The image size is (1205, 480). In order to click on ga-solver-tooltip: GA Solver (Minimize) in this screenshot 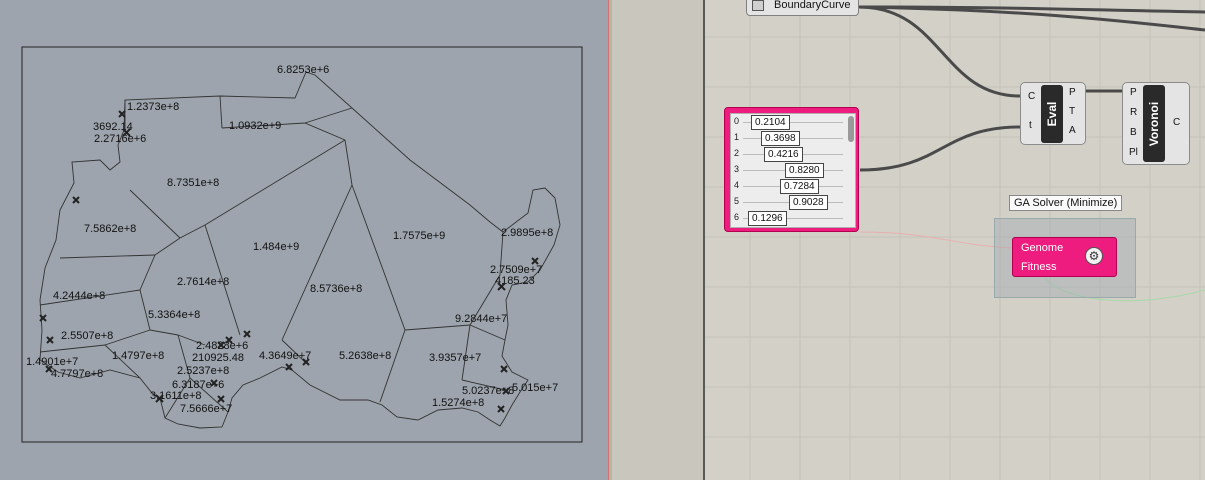, I will do `click(1066, 203)`.